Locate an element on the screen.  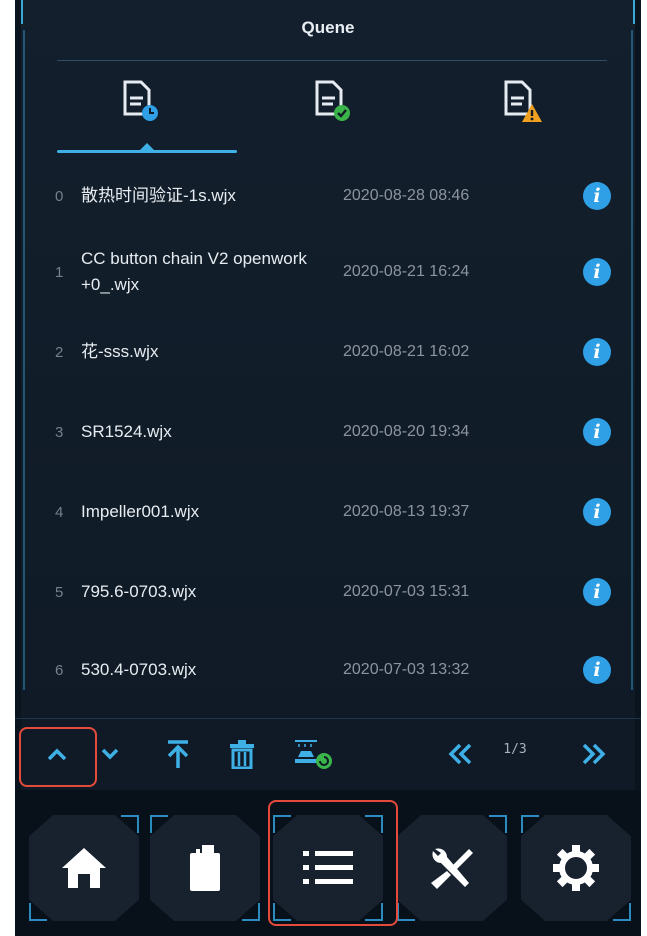
list-item: 2 花-sss.wjx 2020-08-21 16:02 i is located at coordinates (328, 352).